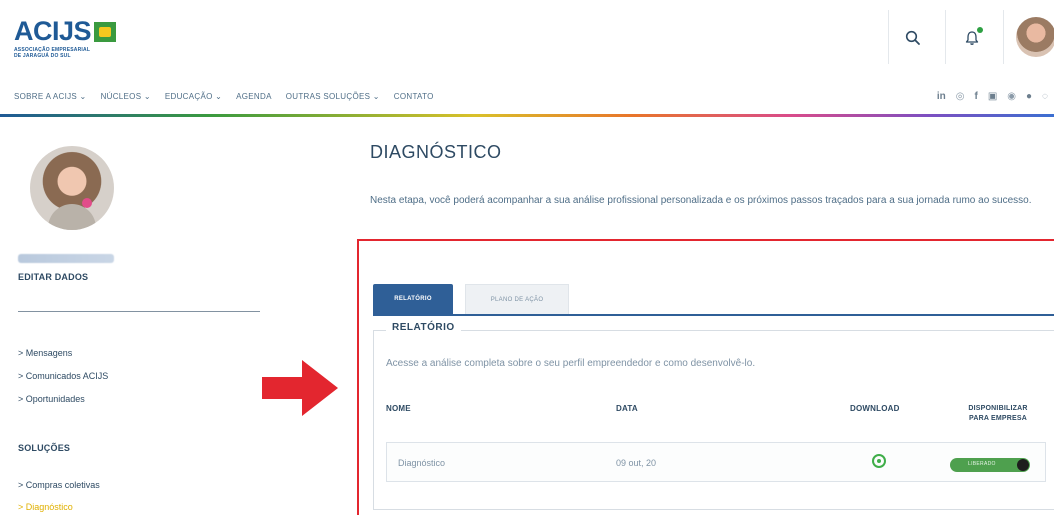 This screenshot has width=1054, height=515. What do you see at coordinates (980, 30) in the screenshot?
I see `notification-dot` at bounding box center [980, 30].